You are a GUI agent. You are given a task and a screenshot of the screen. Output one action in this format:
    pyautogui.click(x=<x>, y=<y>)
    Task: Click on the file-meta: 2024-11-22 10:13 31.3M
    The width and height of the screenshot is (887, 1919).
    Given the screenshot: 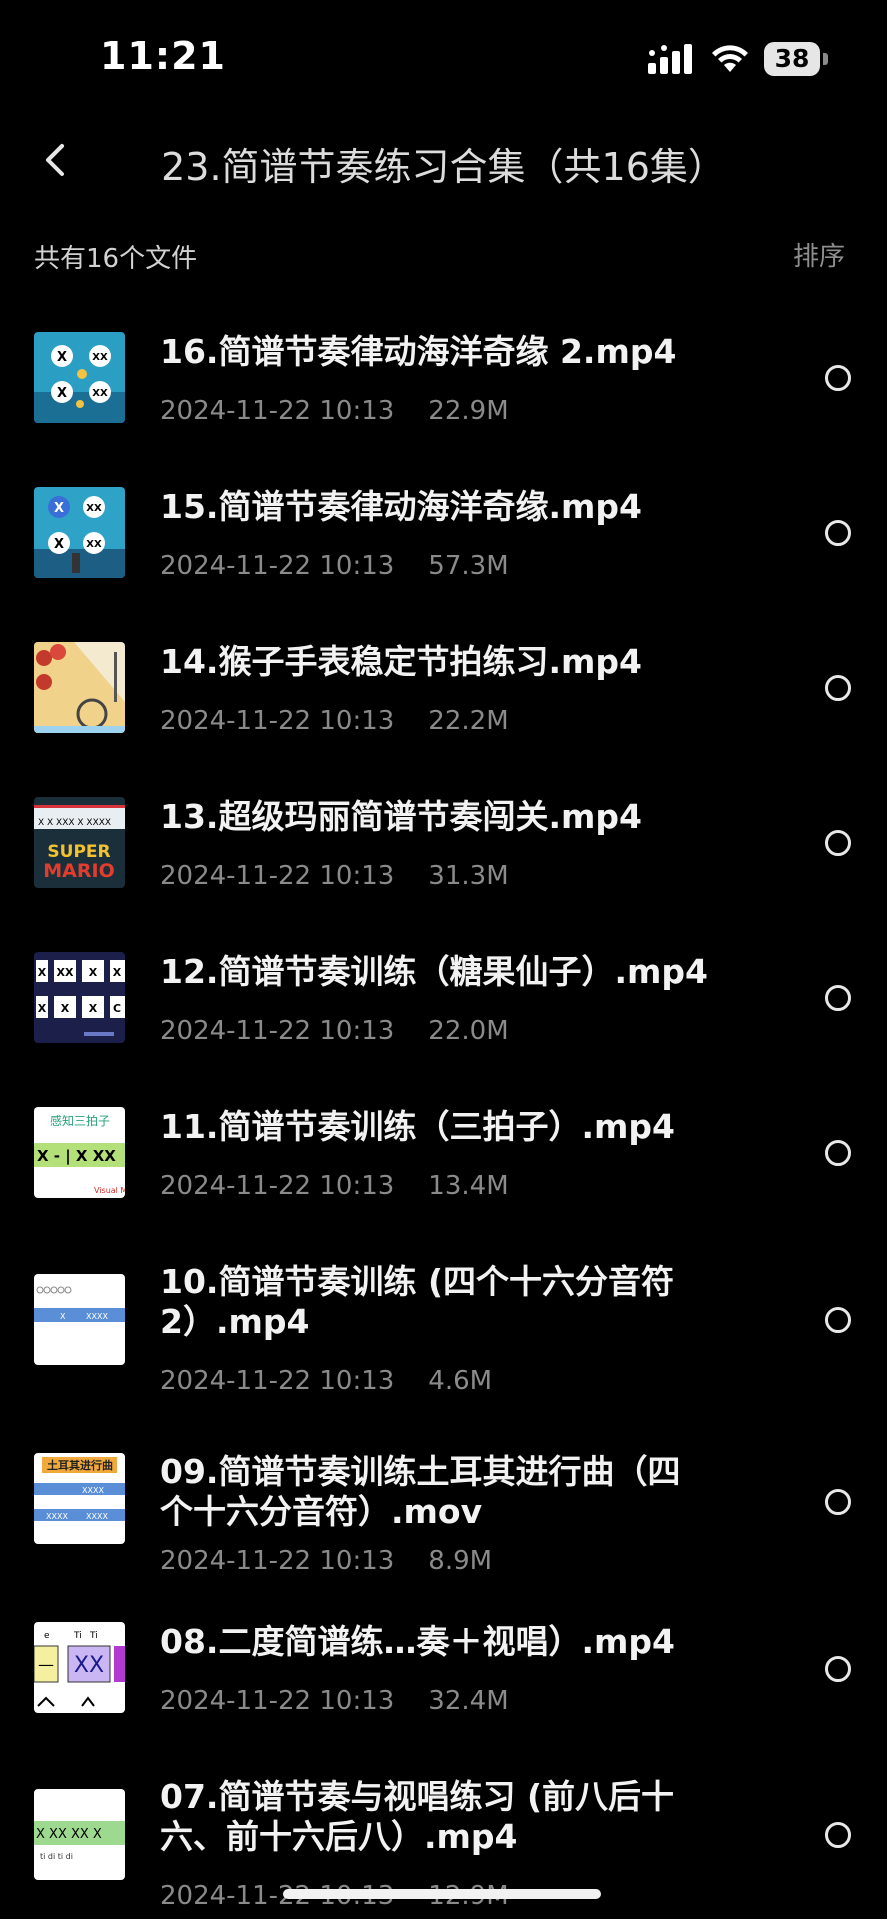 What is the action you would take?
    pyautogui.click(x=334, y=876)
    